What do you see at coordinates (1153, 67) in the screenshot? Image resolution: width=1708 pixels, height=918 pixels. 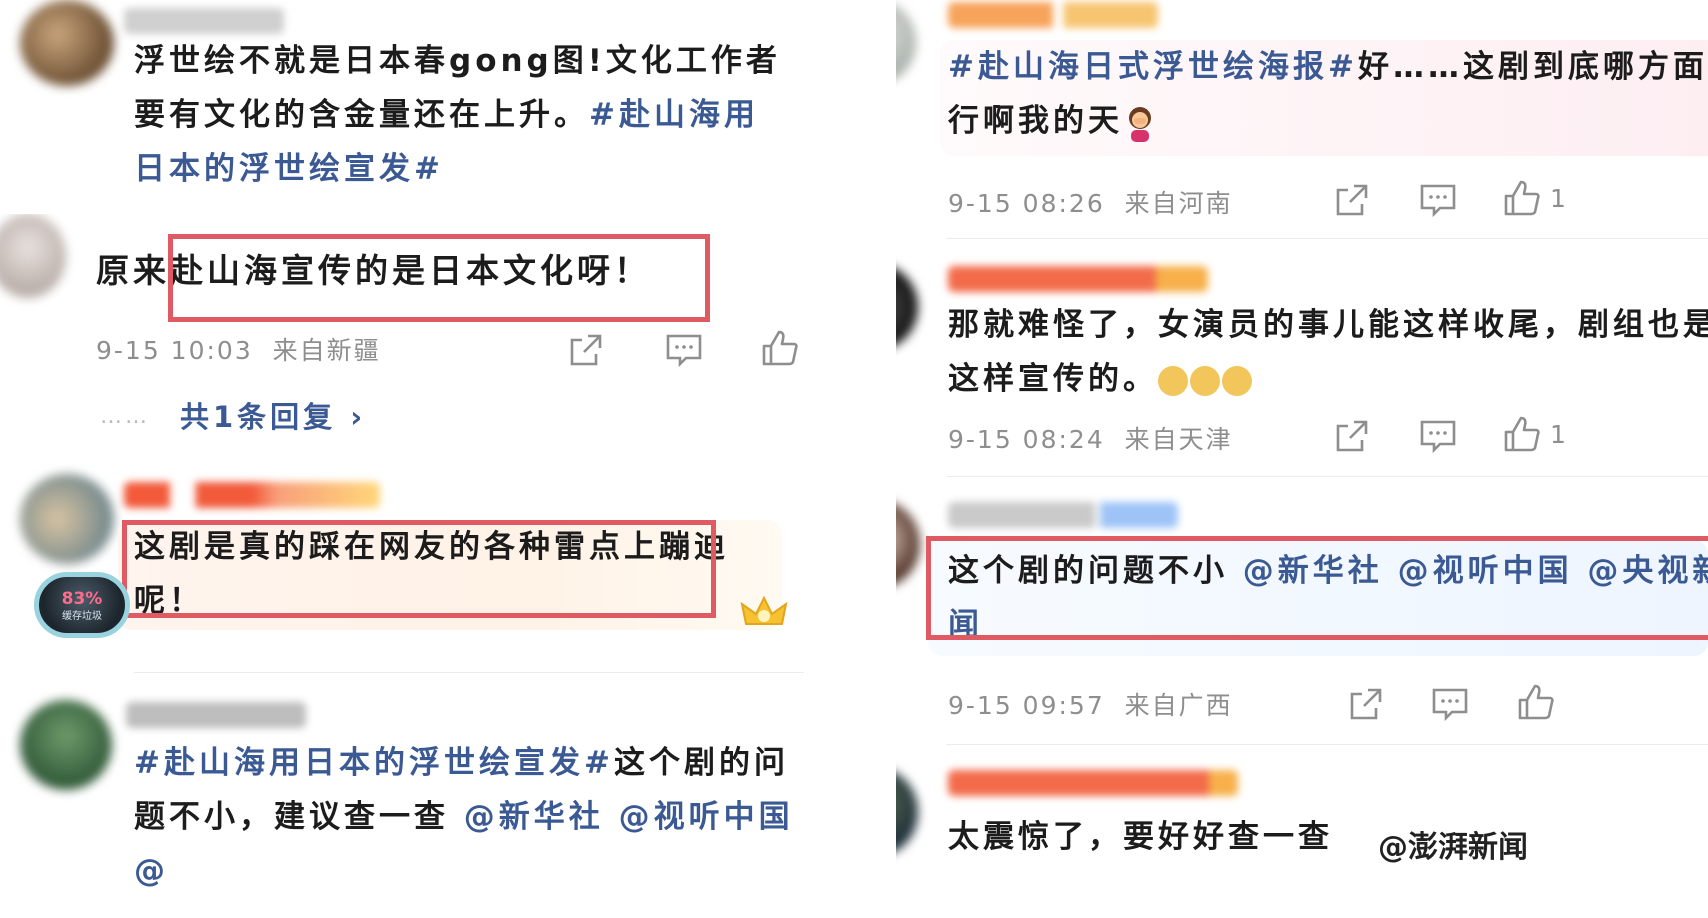 I see `hashtag-link: #赴山海日式浮世绘海报#` at bounding box center [1153, 67].